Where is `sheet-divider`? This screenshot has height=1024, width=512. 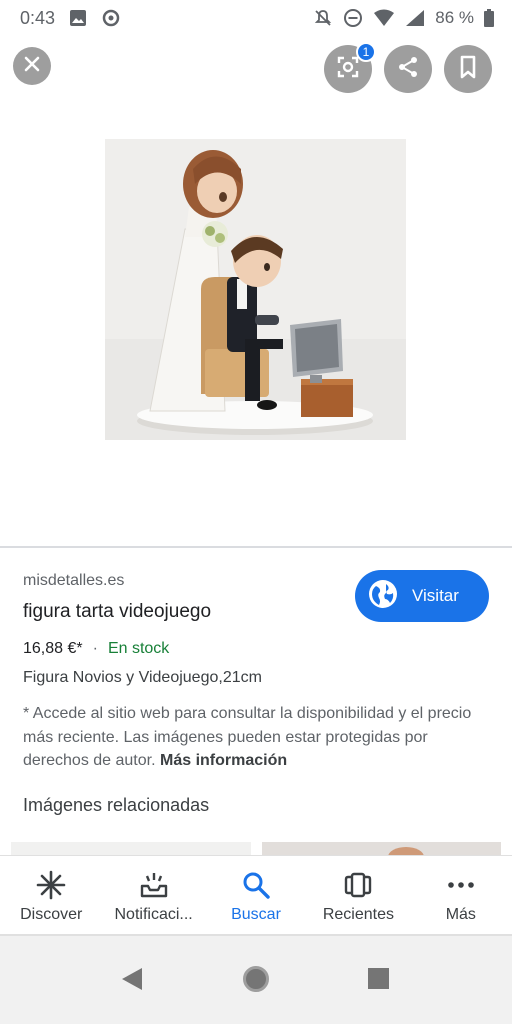
sheet-divider is located at coordinates (256, 547).